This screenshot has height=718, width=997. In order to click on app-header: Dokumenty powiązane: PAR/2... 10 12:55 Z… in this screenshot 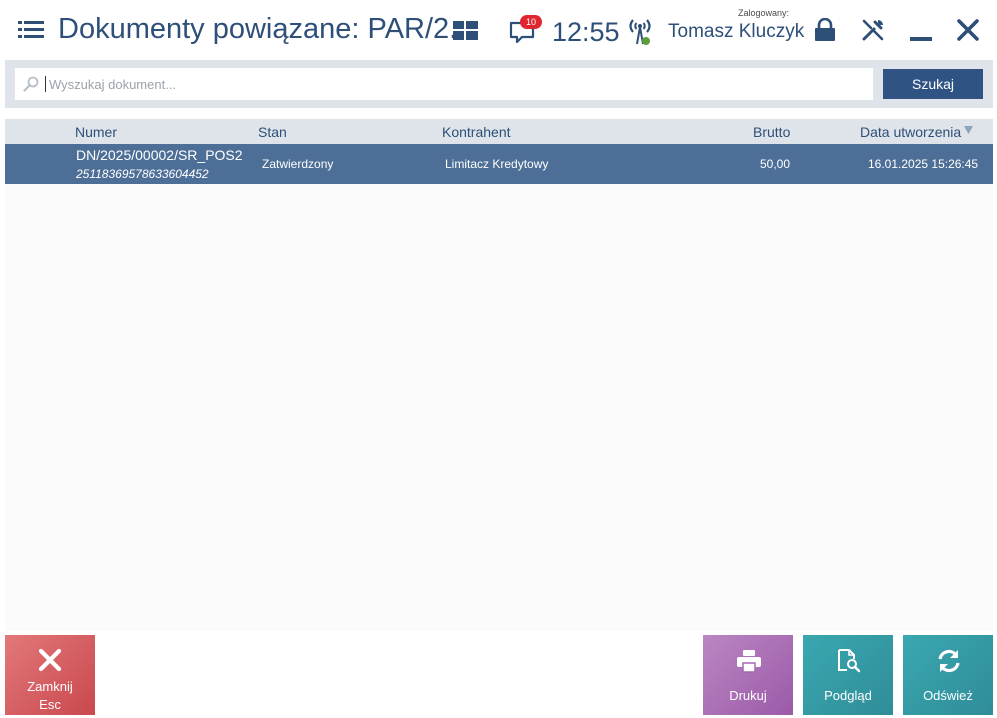, I will do `click(498, 31)`.